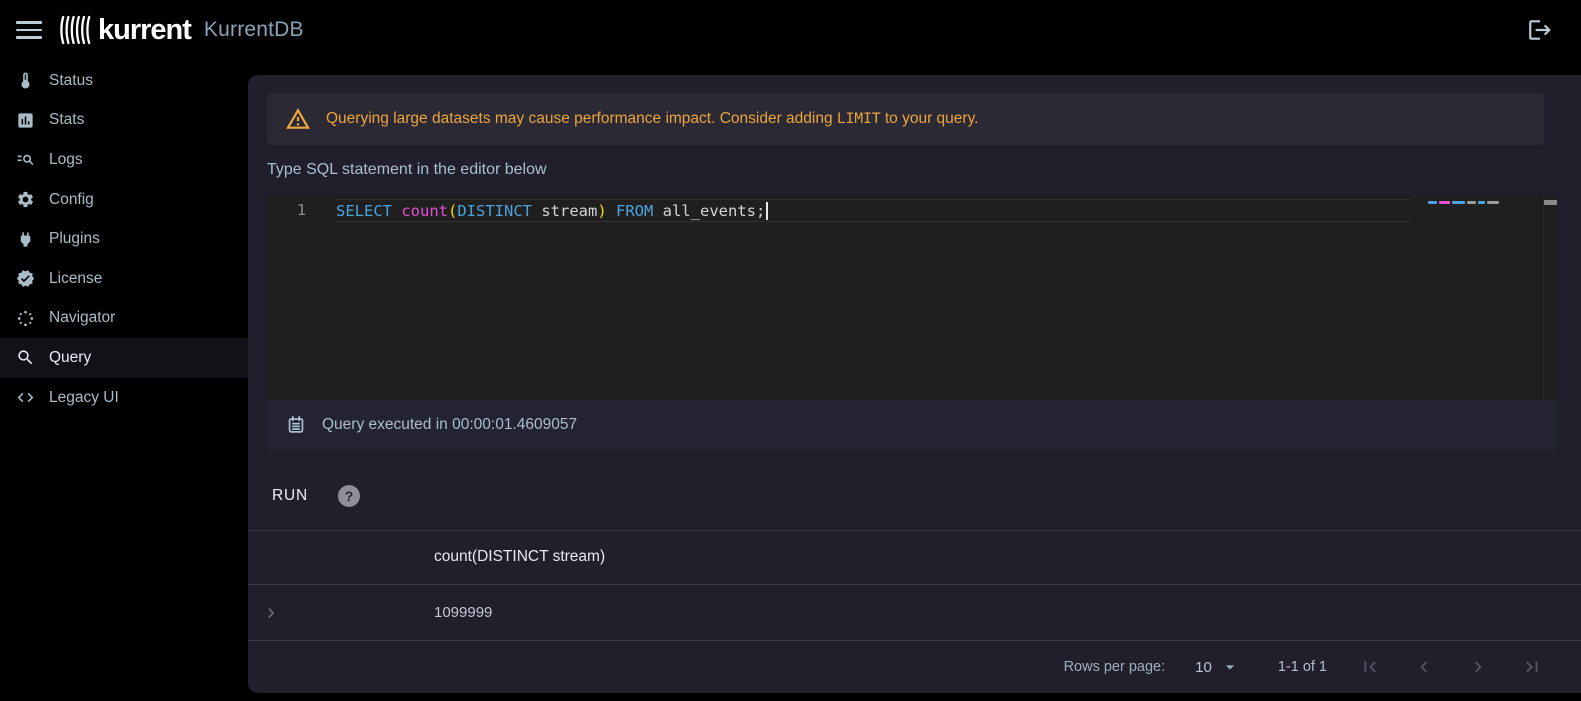 This screenshot has height=701, width=1581. I want to click on editor-hint-text: Type SQL statement in the editor below, so click(407, 169).